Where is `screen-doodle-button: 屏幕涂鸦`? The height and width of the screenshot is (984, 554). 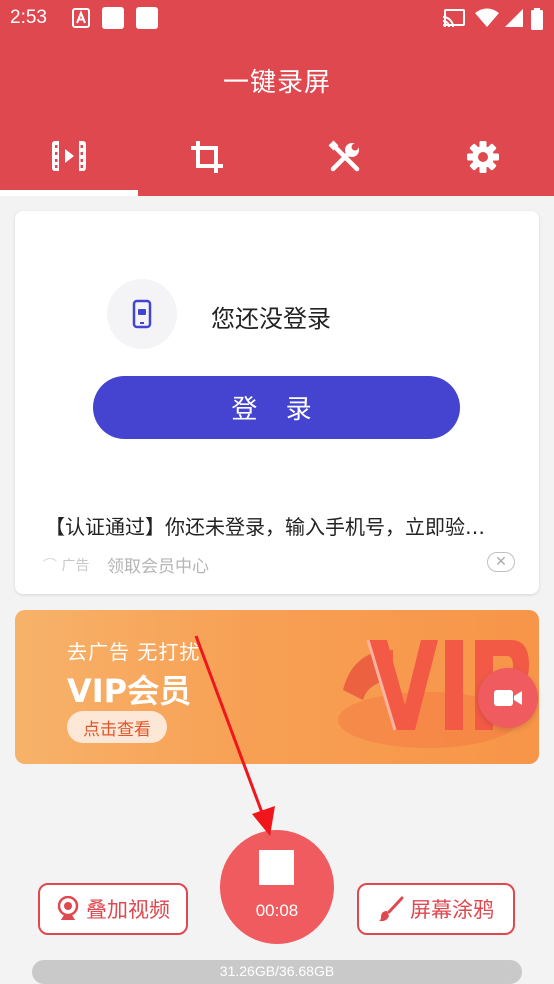
screen-doodle-button: 屏幕涂鸦 is located at coordinates (436, 909).